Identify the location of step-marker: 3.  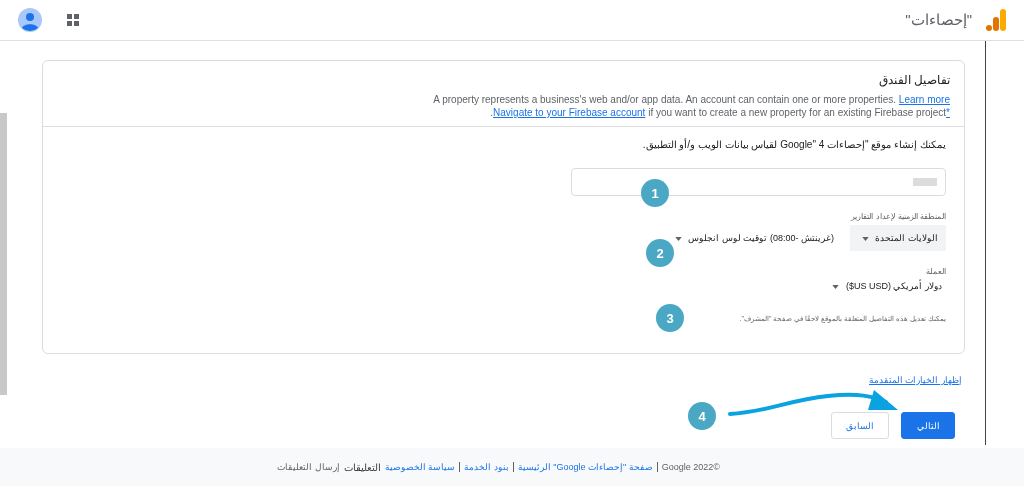
(670, 318).